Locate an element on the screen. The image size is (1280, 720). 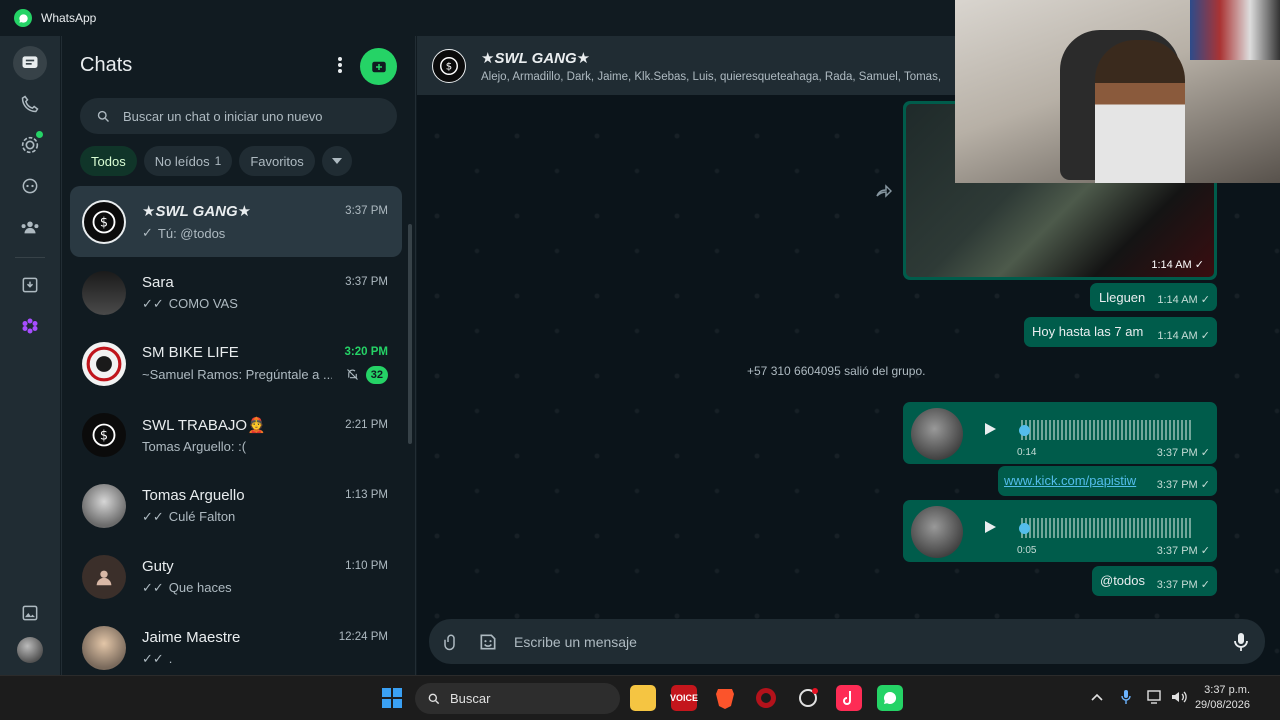
attach-icon is located at coordinates (451, 642).